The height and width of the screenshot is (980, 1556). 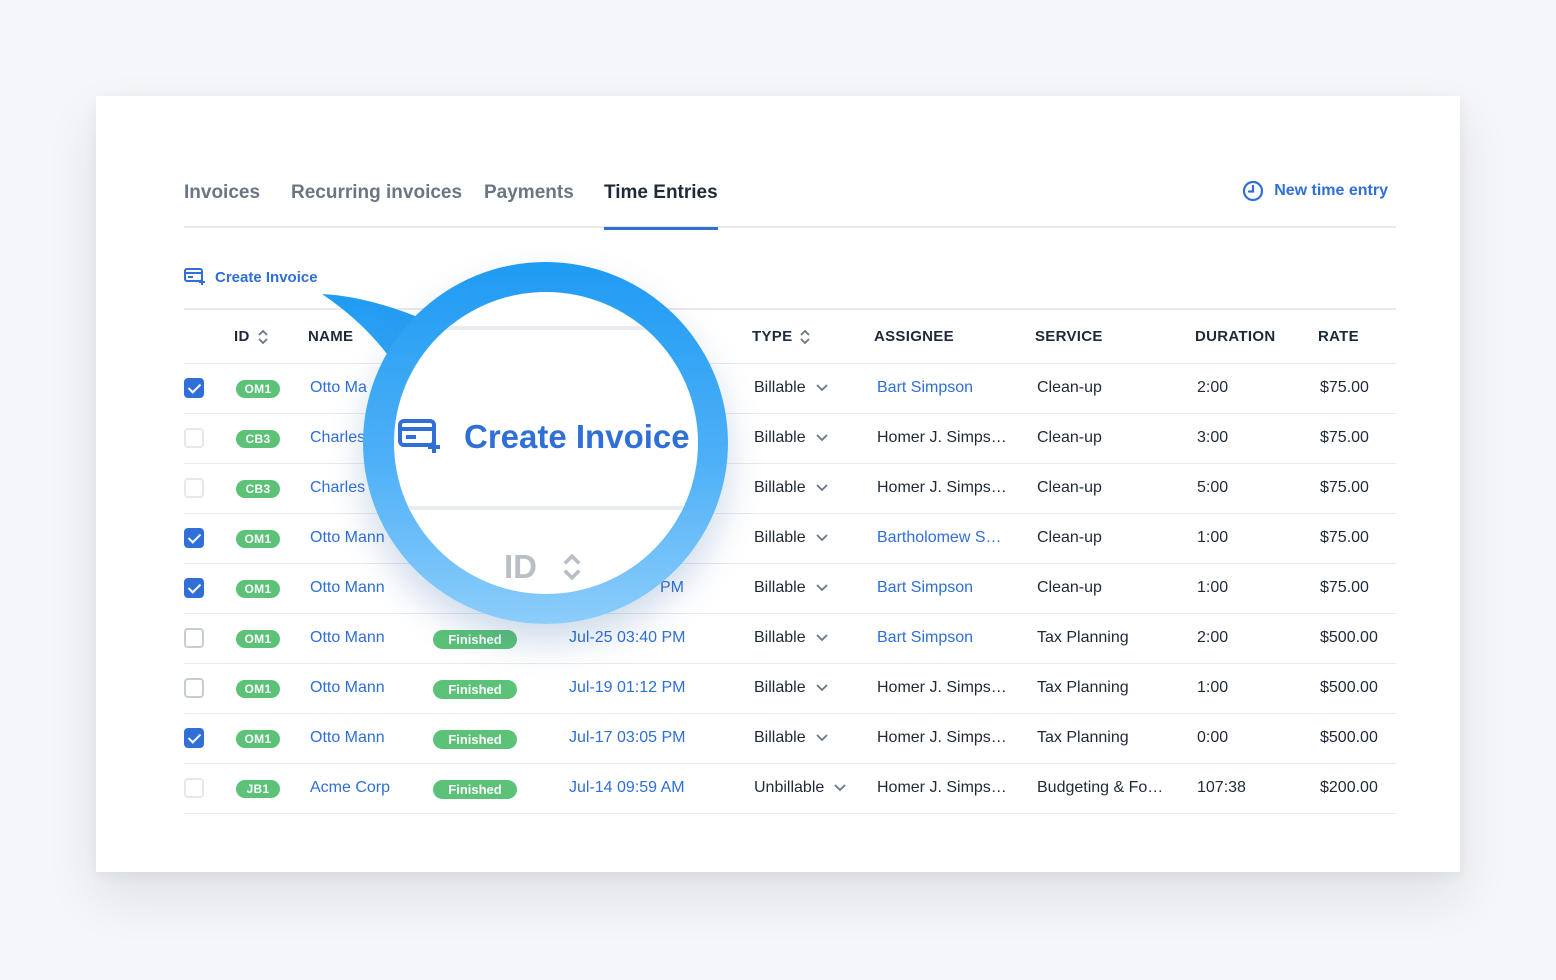 I want to click on magnified-id-header: ID, so click(x=542, y=567).